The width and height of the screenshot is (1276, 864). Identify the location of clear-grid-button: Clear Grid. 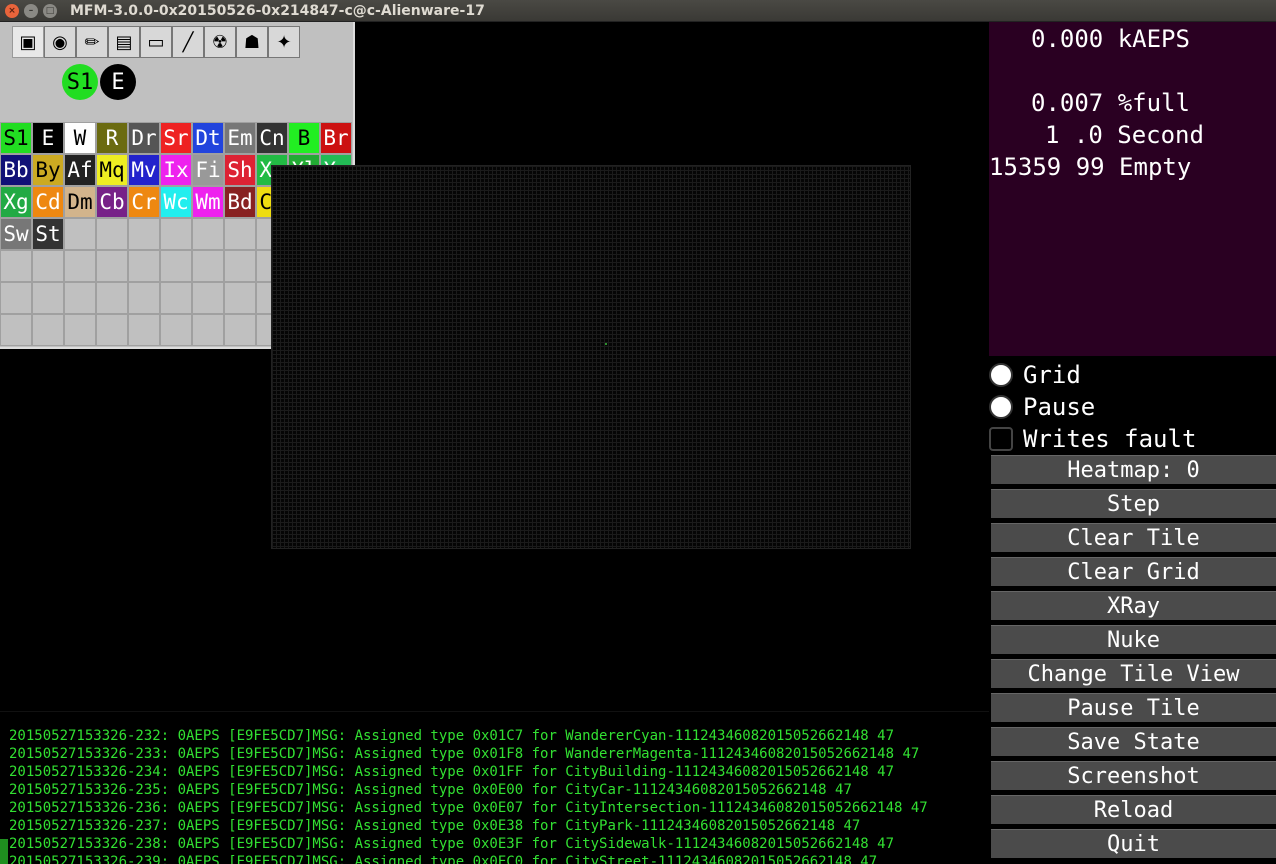
(1133, 571).